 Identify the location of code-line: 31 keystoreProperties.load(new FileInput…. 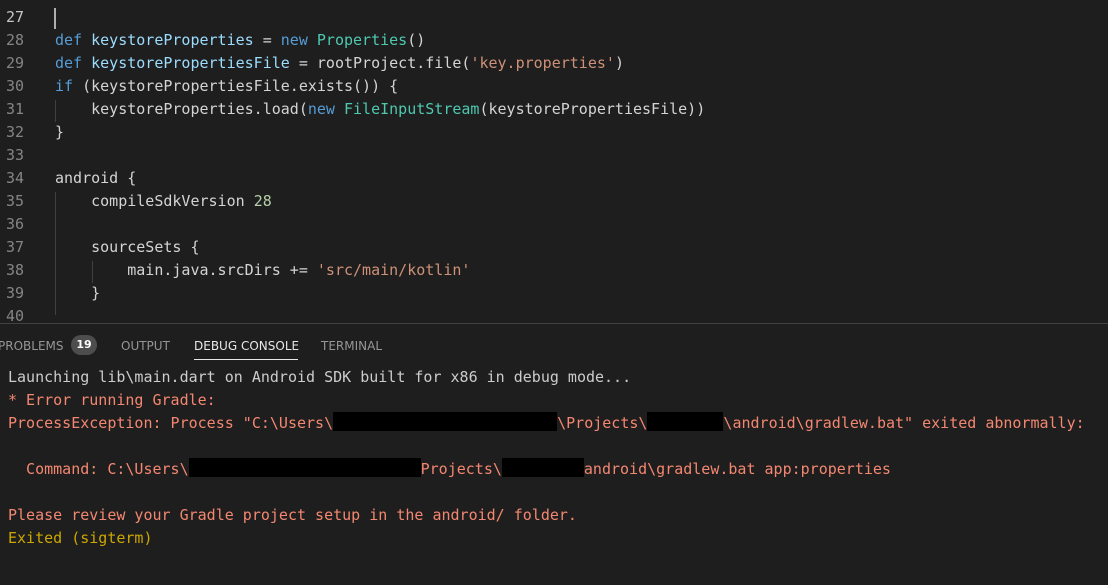
(554, 109).